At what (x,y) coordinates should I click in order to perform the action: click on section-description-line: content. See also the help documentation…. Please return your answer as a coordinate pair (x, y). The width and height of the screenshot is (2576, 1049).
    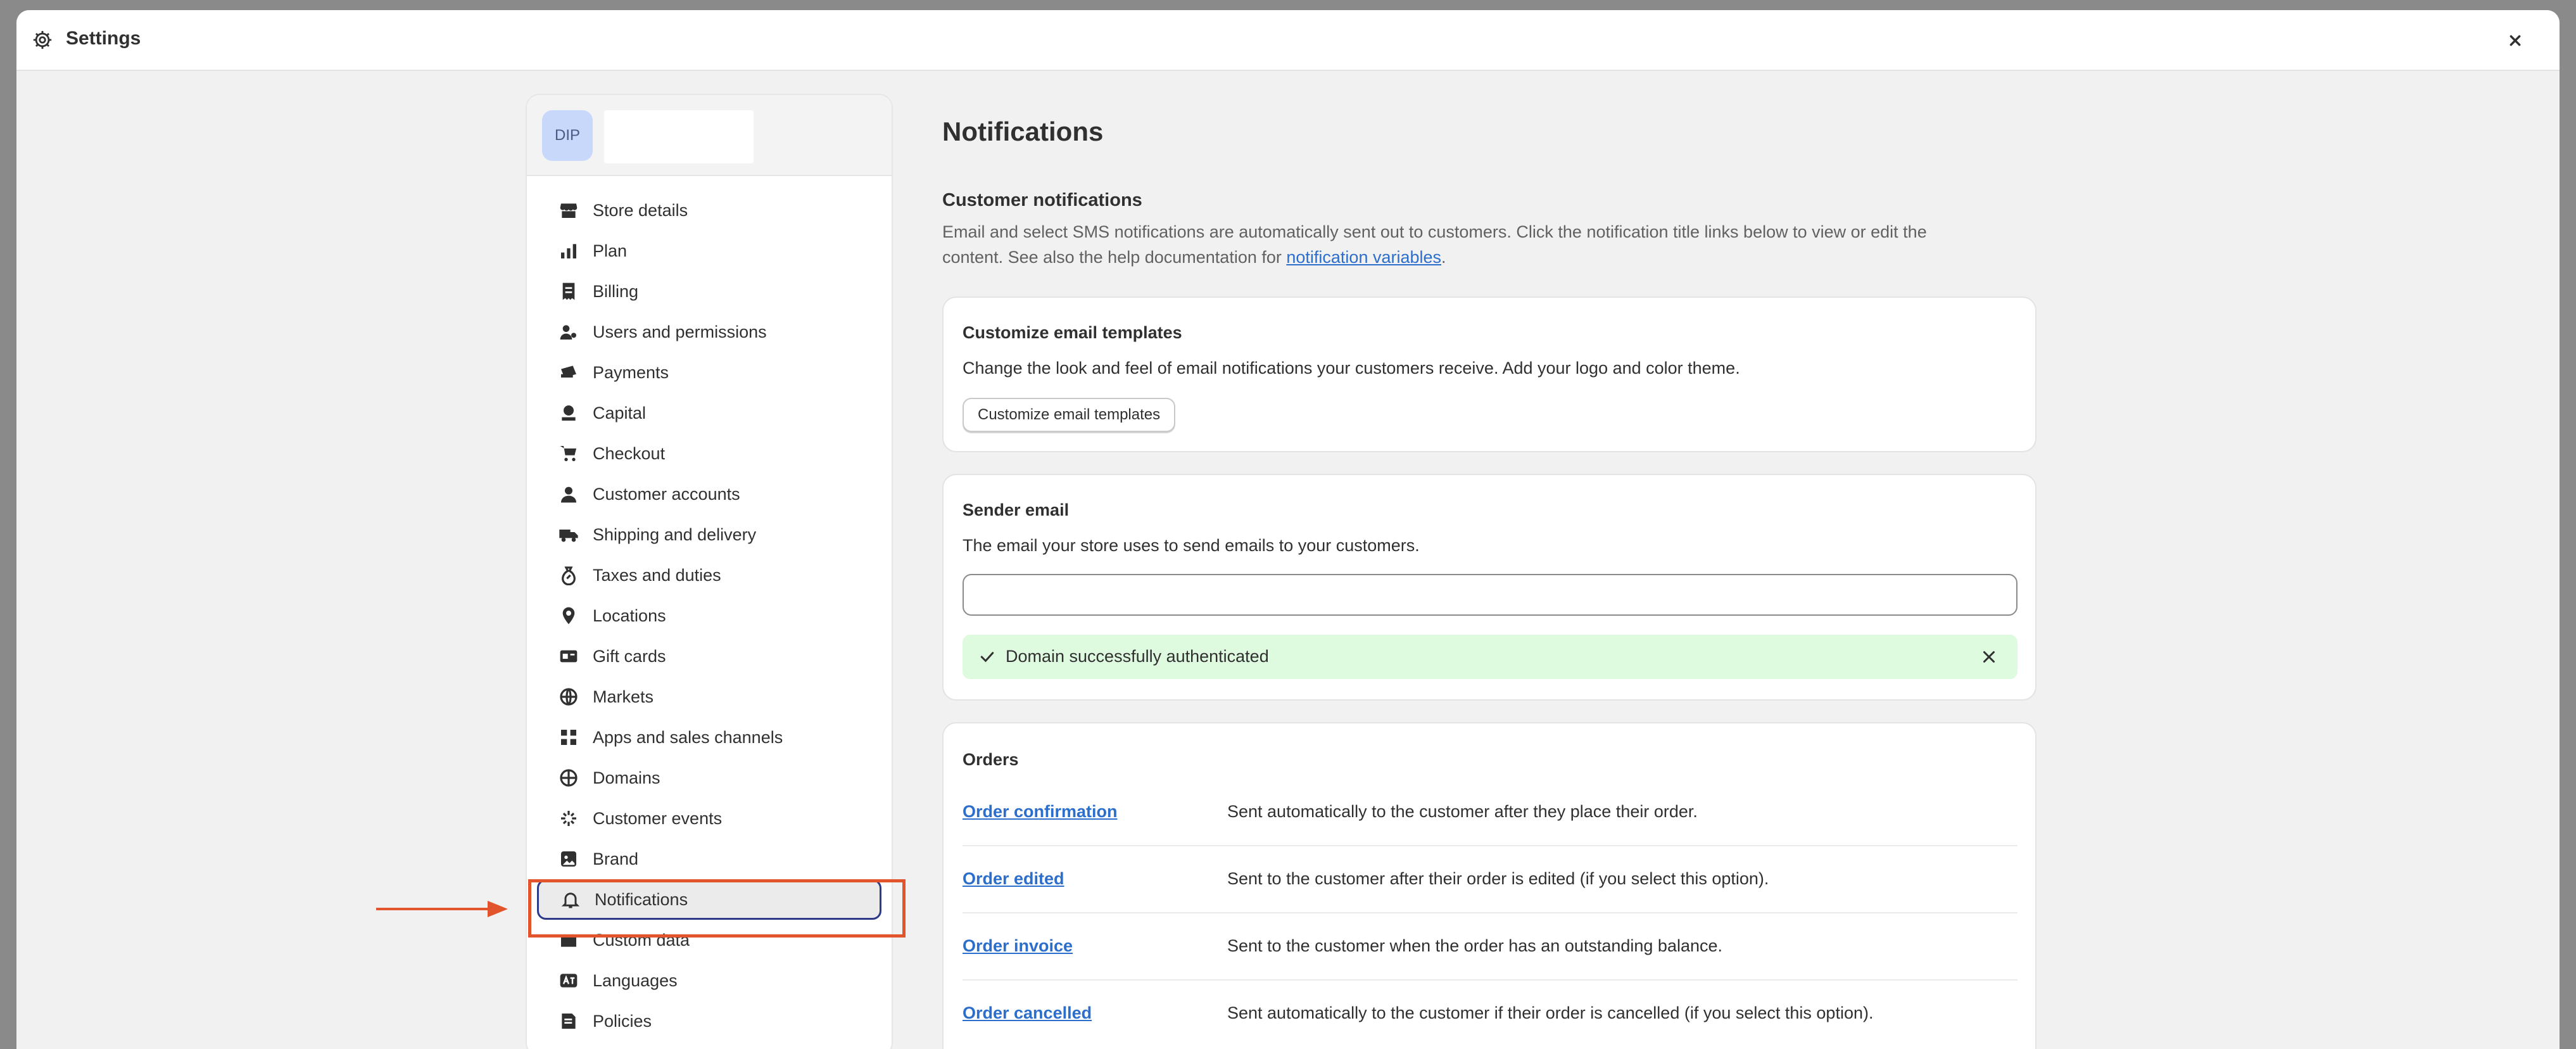
    Looking at the image, I should click on (1480, 257).